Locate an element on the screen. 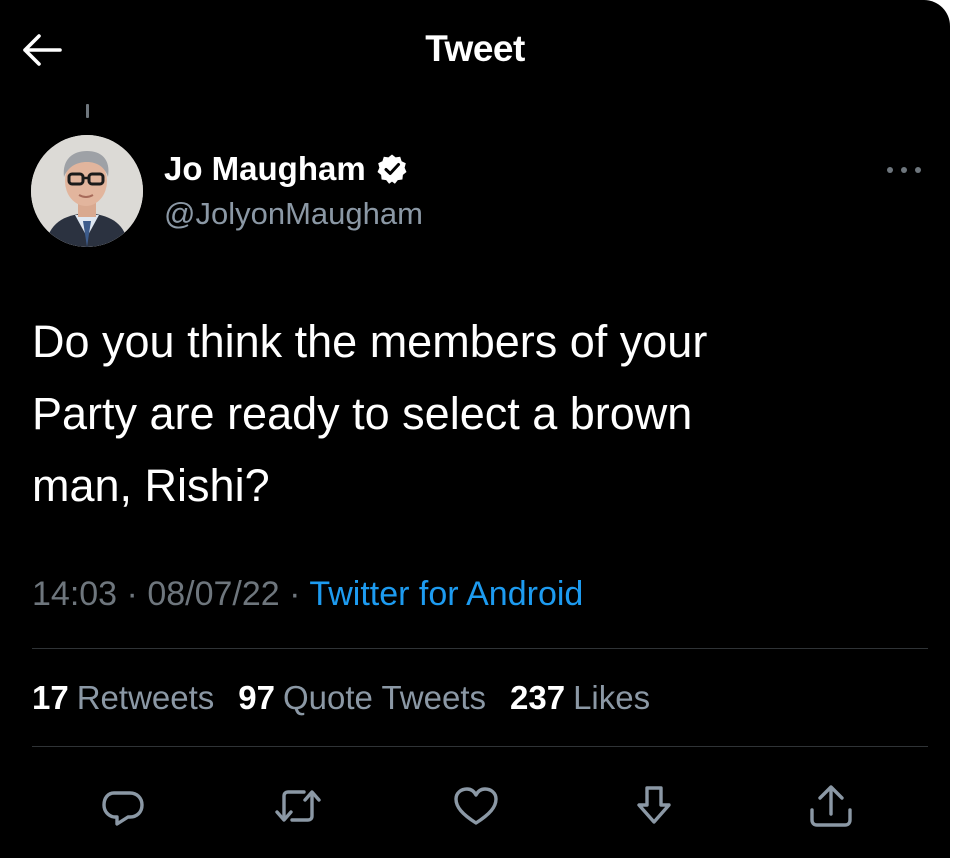  retweets-stat: 17 Retweets is located at coordinates (123, 698).